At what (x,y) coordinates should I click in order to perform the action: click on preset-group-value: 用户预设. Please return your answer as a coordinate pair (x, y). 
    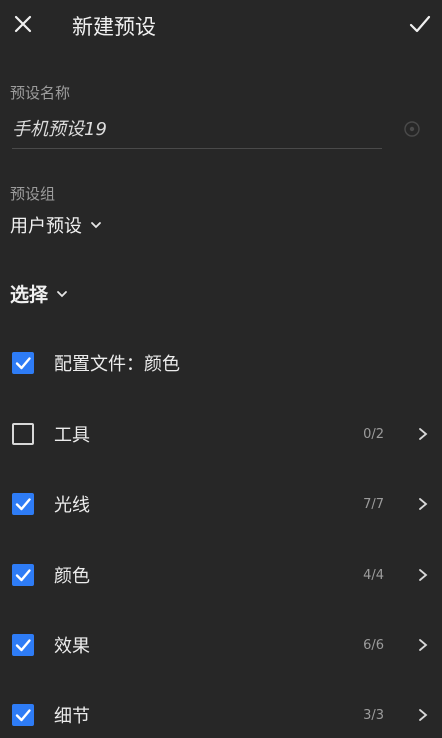
    Looking at the image, I should click on (46, 226).